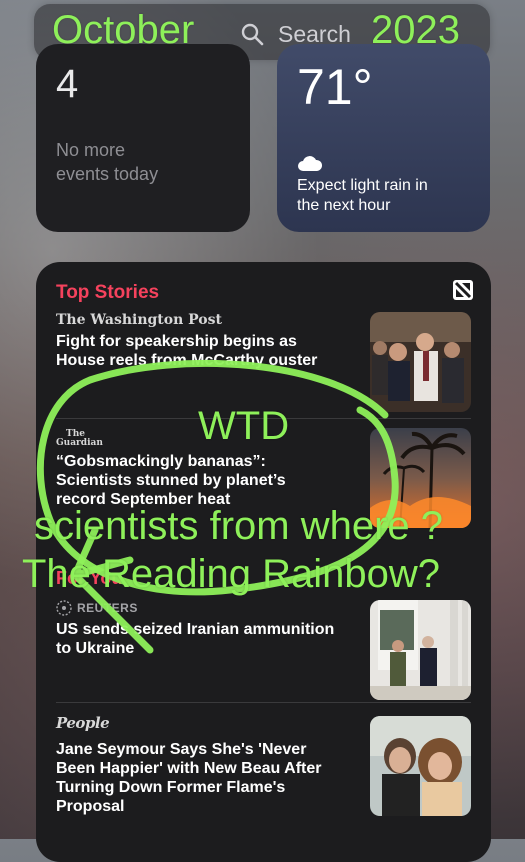  What do you see at coordinates (263, 702) in the screenshot?
I see `divider` at bounding box center [263, 702].